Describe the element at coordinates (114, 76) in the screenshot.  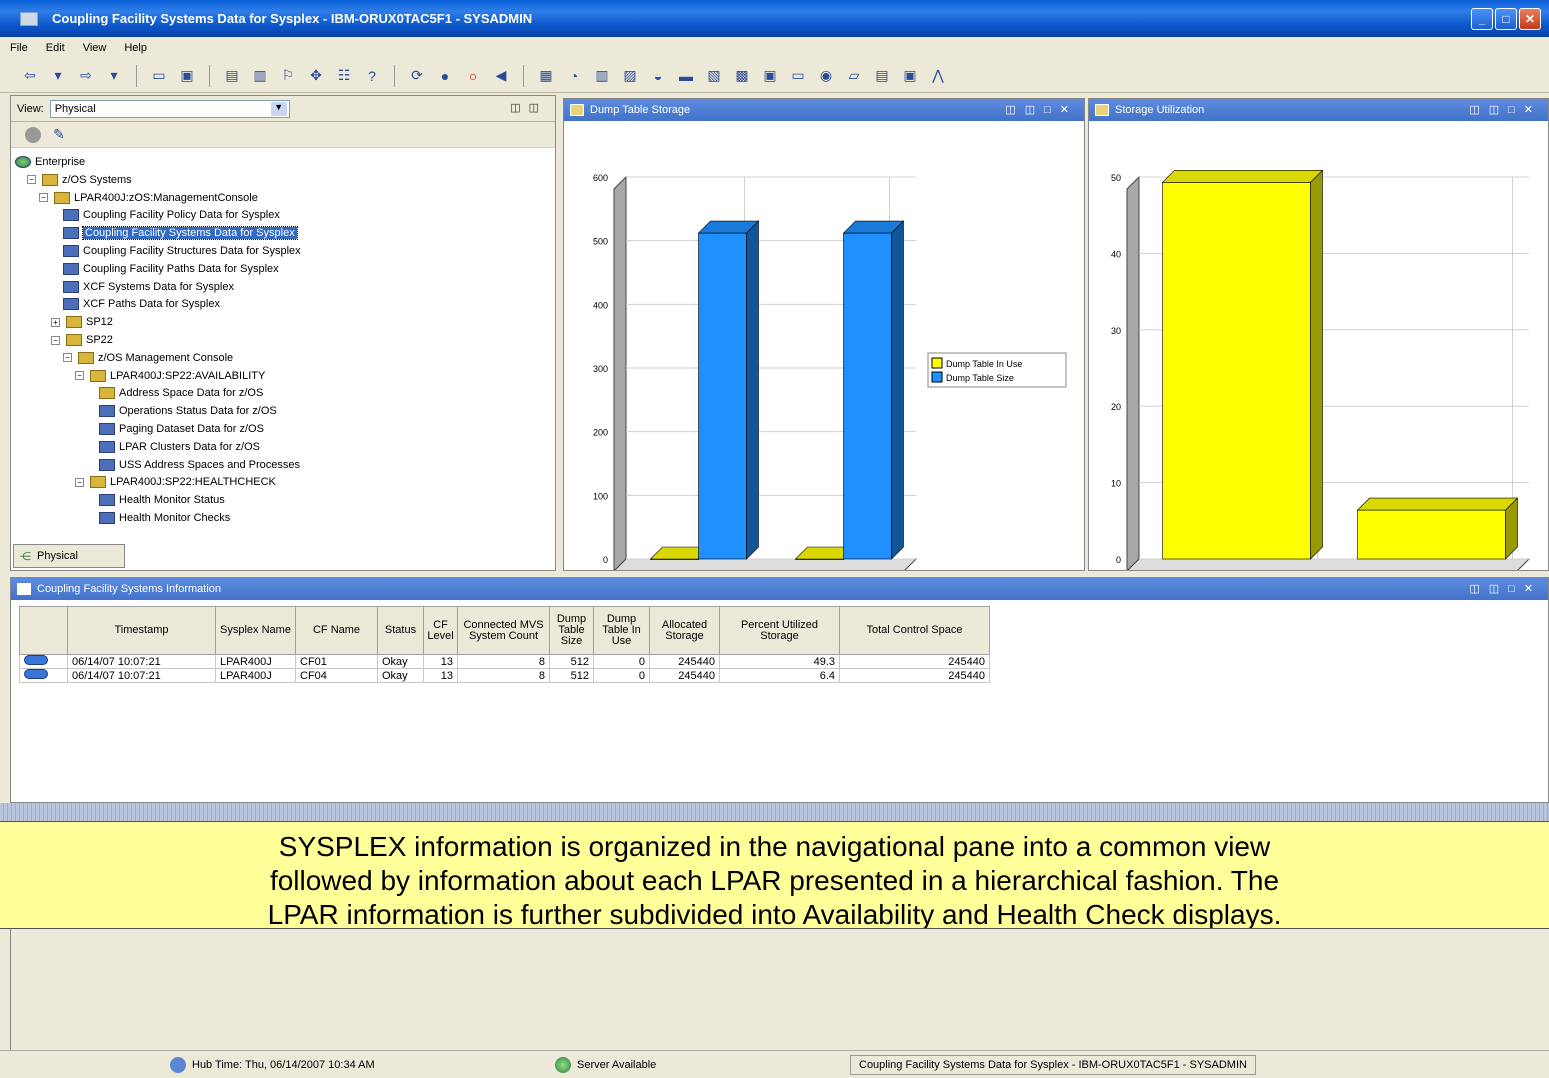
I see `forward-dropdown-icon: ▾` at that location.